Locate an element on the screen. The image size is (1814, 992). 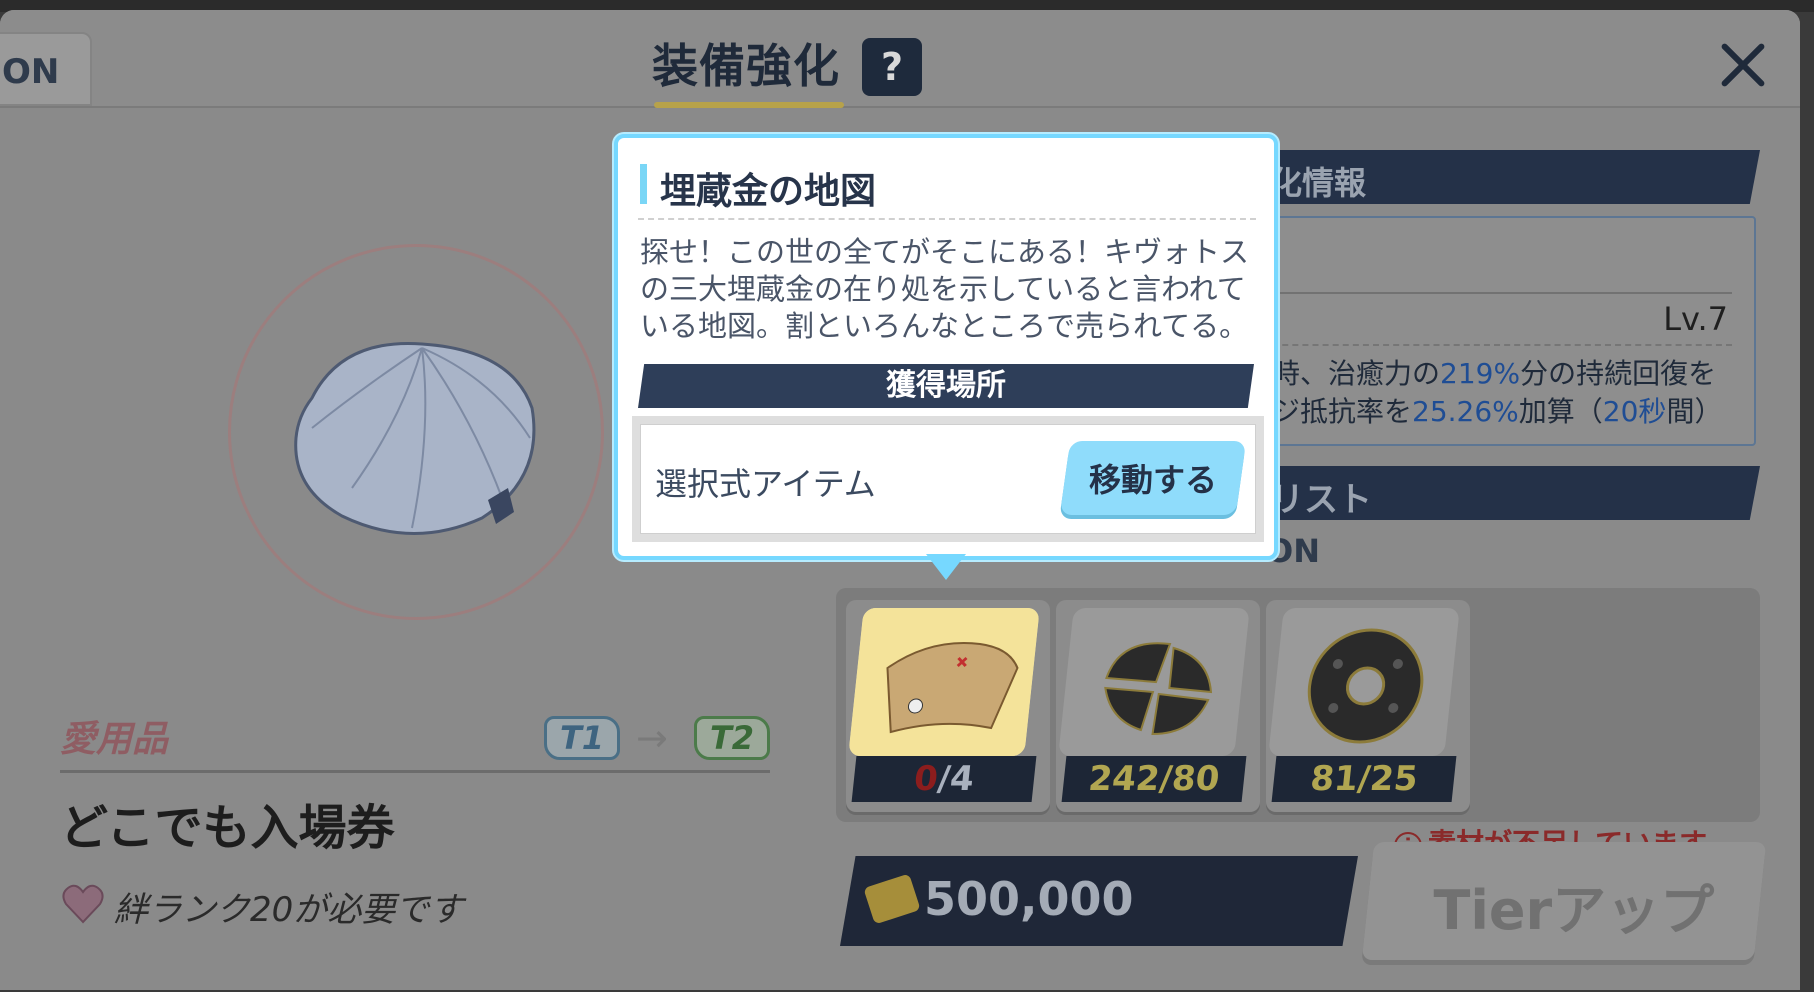
tier-to-badge: T2 is located at coordinates (732, 738).